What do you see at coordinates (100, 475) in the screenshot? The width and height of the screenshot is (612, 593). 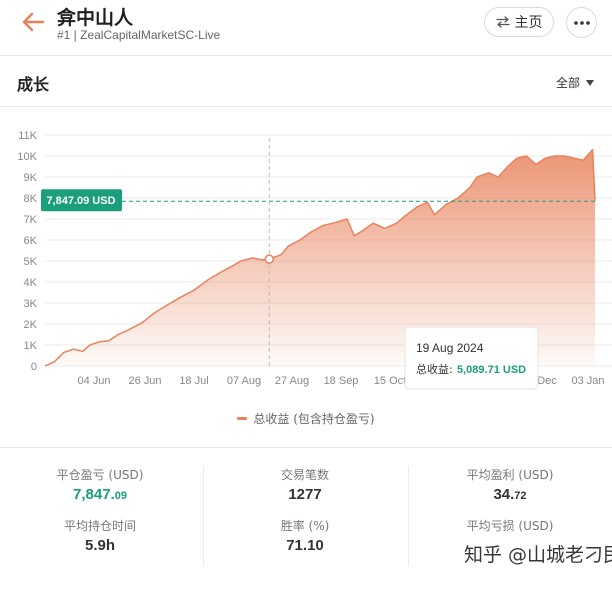 I see `closed-pnl-label: 平仓盈亏 (USD)` at bounding box center [100, 475].